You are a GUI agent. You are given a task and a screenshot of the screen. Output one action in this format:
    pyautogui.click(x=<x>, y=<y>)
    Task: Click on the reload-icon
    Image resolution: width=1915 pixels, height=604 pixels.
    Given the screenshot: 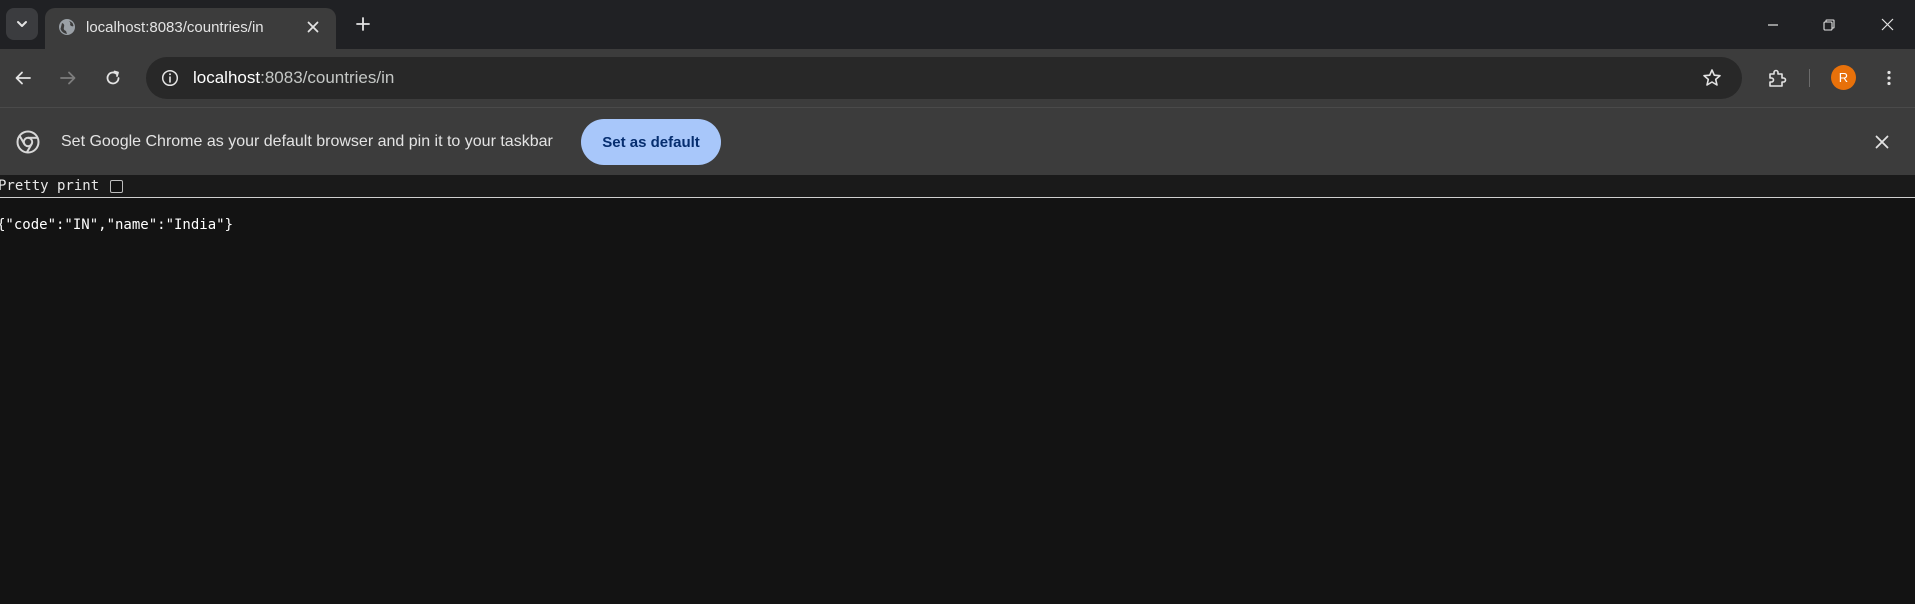 What is the action you would take?
    pyautogui.click(x=113, y=77)
    